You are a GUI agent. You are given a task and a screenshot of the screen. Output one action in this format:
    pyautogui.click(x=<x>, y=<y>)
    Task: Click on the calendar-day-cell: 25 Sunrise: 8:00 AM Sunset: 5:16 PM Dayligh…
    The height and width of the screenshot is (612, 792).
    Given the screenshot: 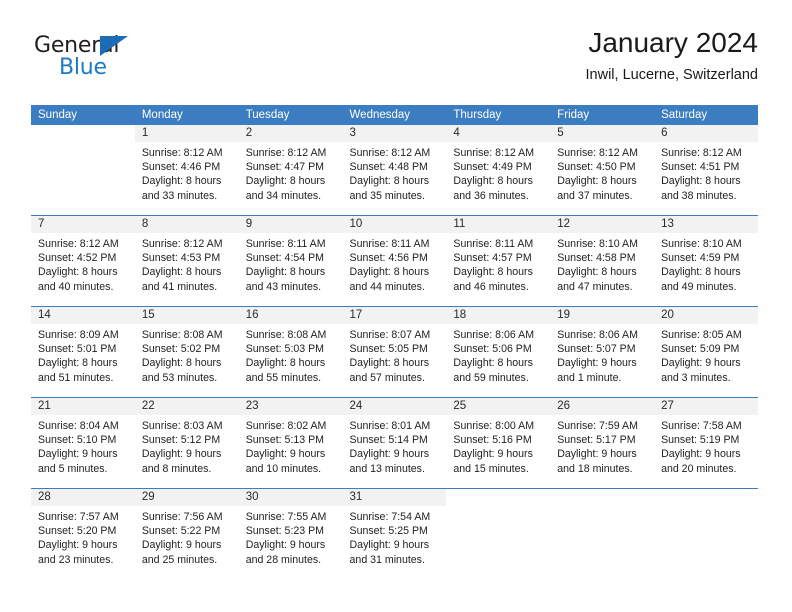 What is the action you would take?
    pyautogui.click(x=498, y=443)
    